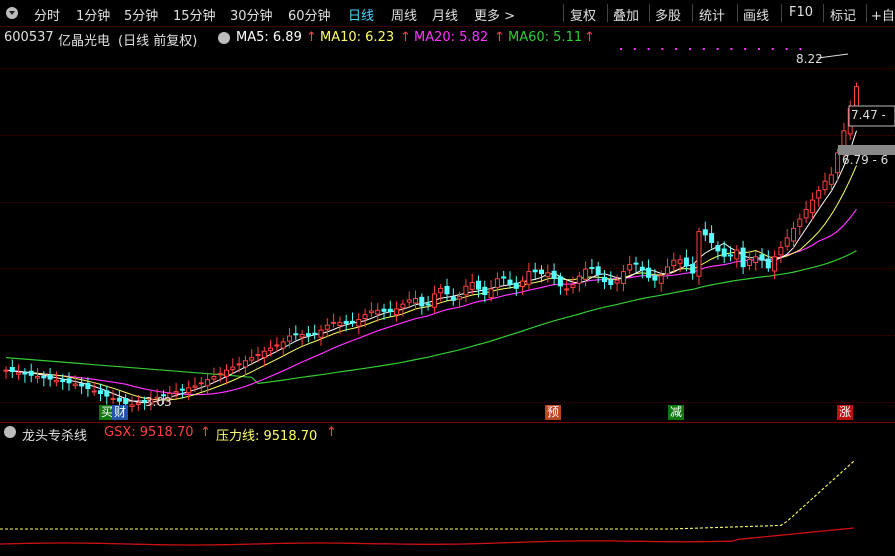 The width and height of the screenshot is (895, 556). I want to click on period-30min: 30分钟, so click(251, 14).